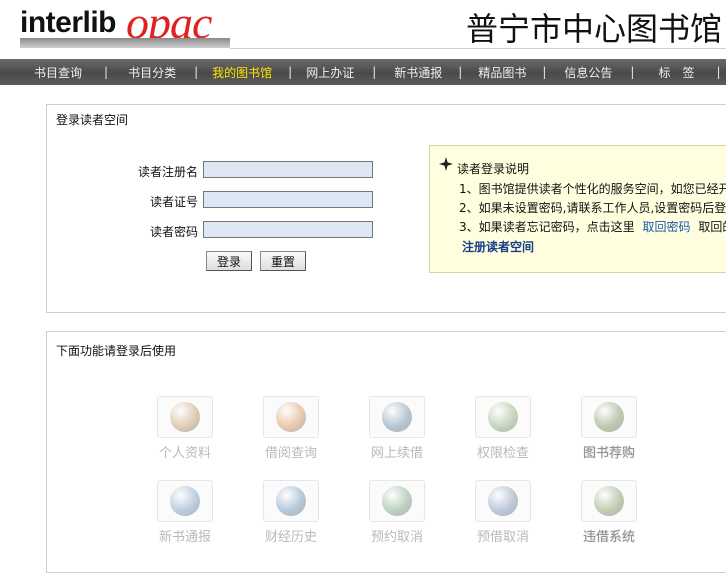 The image size is (726, 586). I want to click on function-label: 财经历史, so click(290, 537).